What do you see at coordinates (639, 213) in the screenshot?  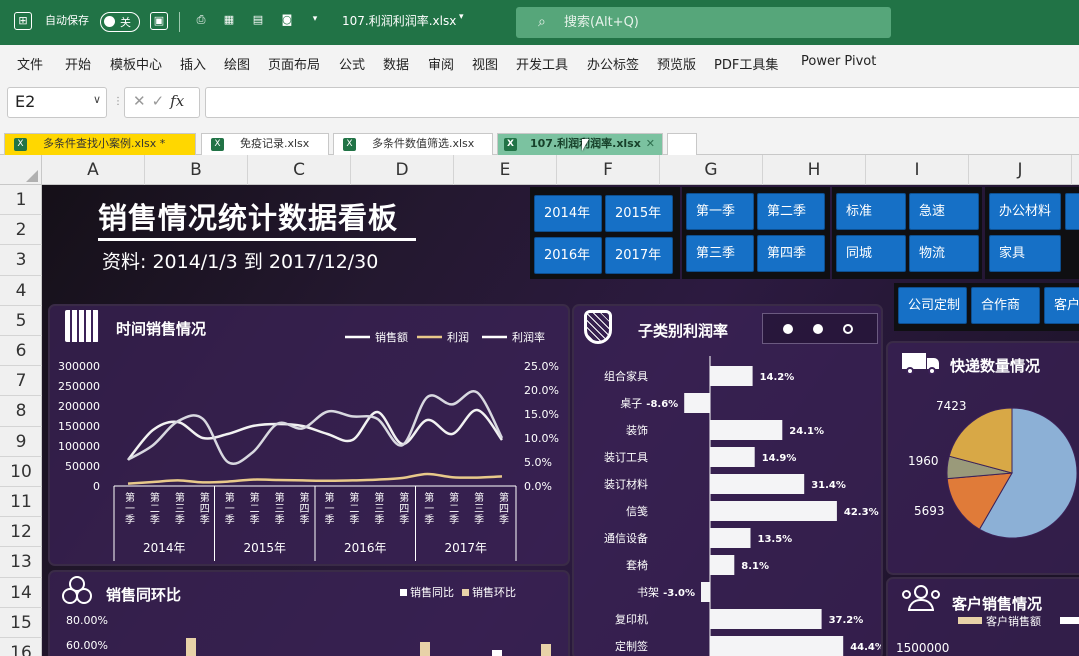 I see `slicer-year-2015: 2015年` at bounding box center [639, 213].